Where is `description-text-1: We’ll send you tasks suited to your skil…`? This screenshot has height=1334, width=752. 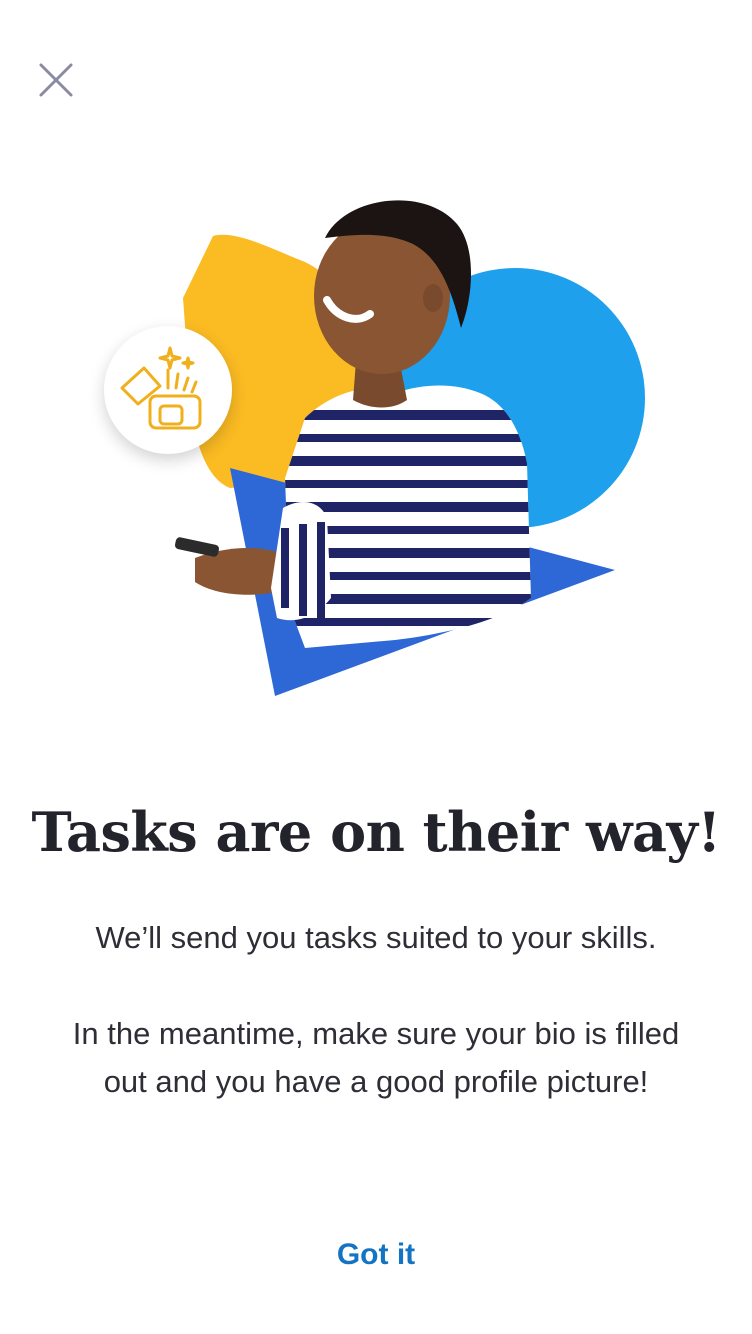 description-text-1: We’ll send you tasks suited to your skil… is located at coordinates (376, 937).